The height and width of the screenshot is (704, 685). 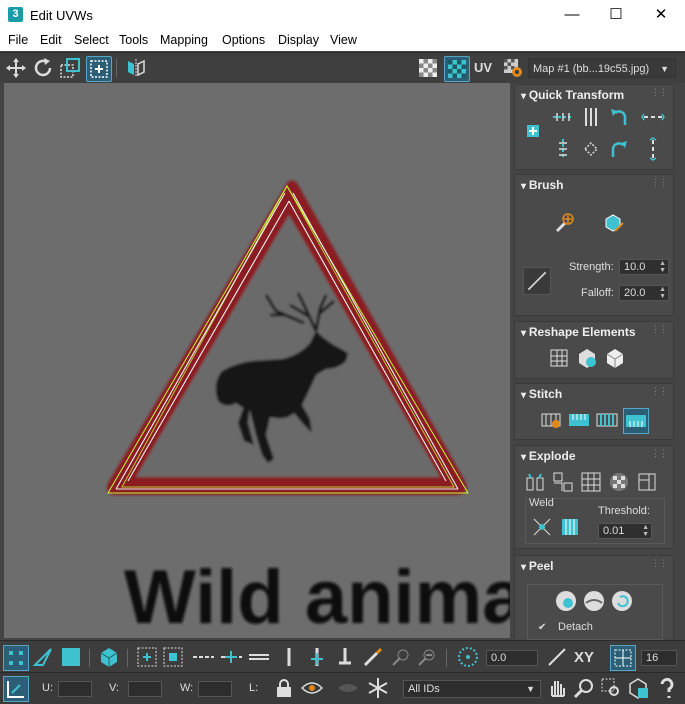 I want to click on maximize-button: ☐, so click(x=616, y=15).